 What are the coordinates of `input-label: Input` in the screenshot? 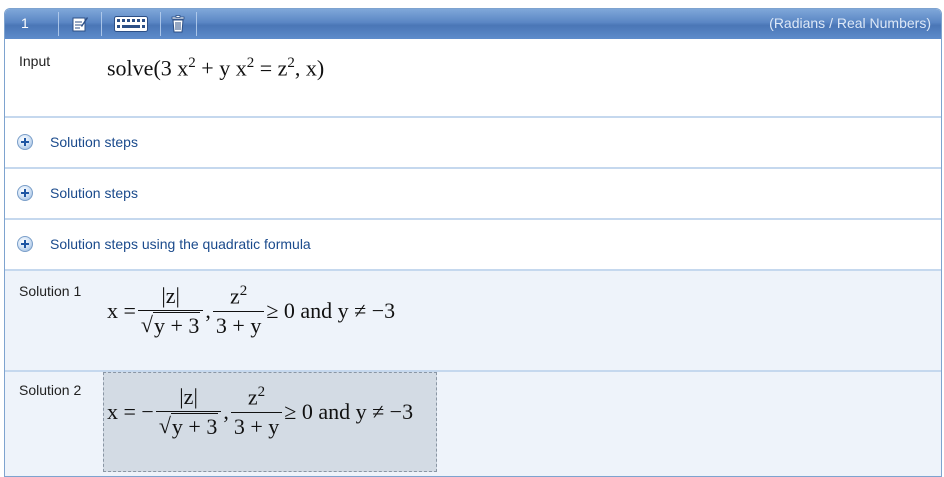 It's located at (35, 61).